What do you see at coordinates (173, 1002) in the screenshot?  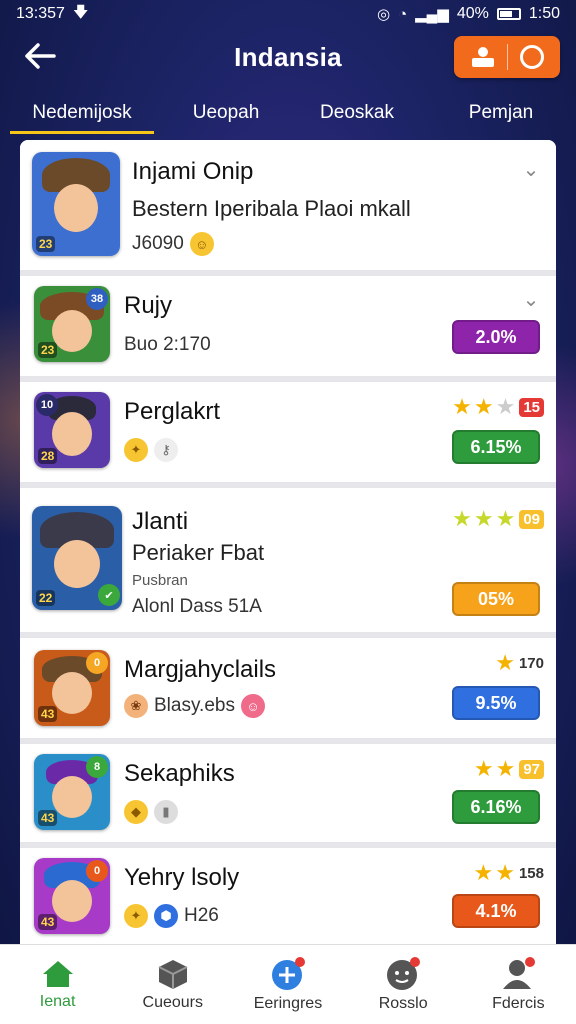 I see `nav-label: Cueours` at bounding box center [173, 1002].